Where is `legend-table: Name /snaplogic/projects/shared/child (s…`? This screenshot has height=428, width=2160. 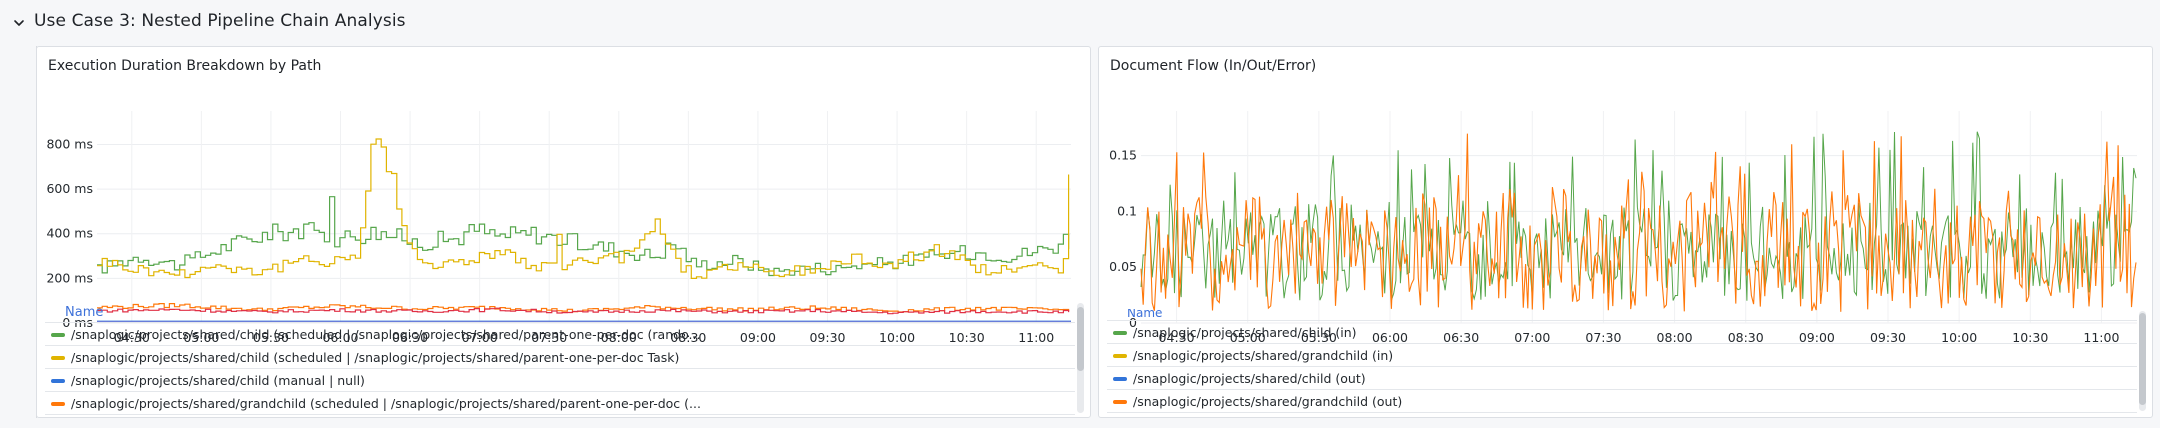 legend-table: Name /snaplogic/projects/shared/child (s… is located at coordinates (560, 361).